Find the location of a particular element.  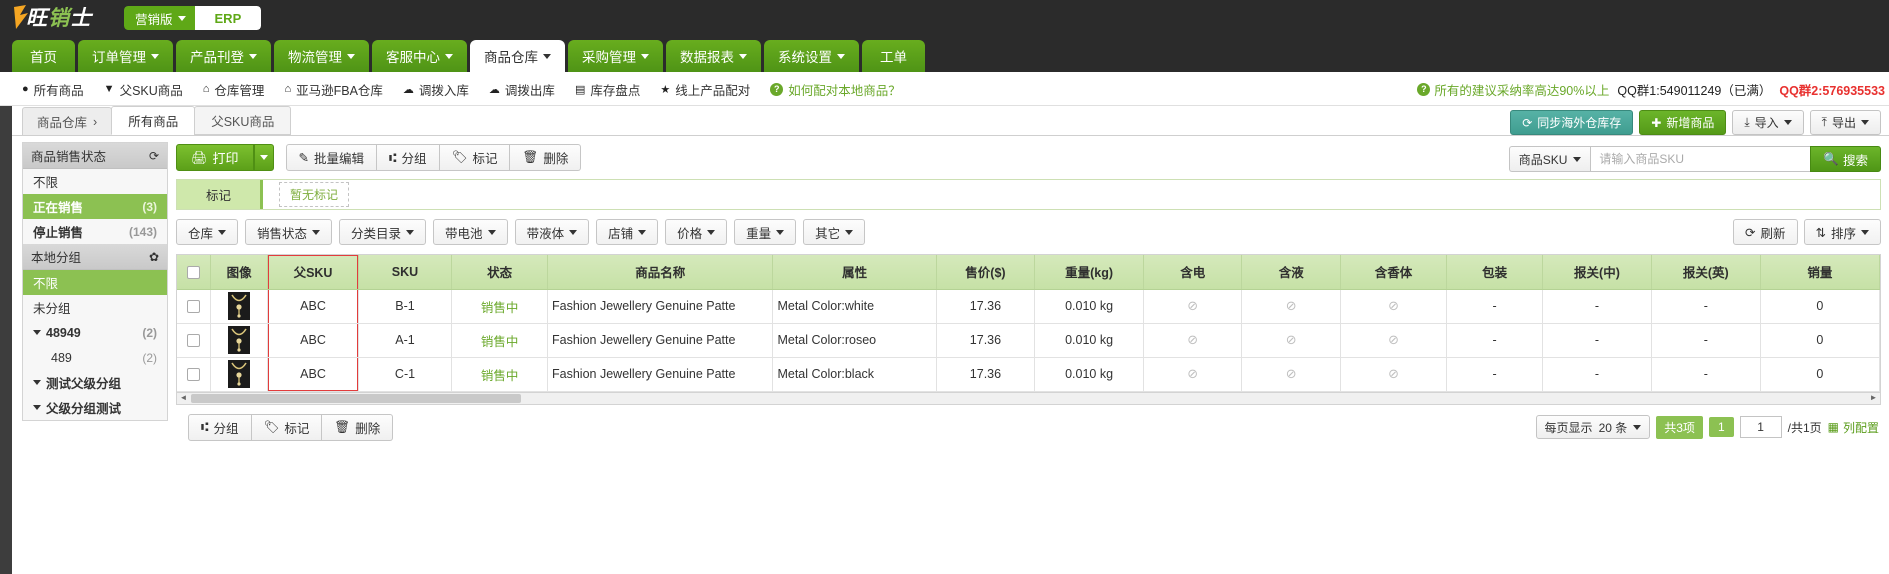

nav-item-product-warehouse: 商品仓库 is located at coordinates (517, 56).